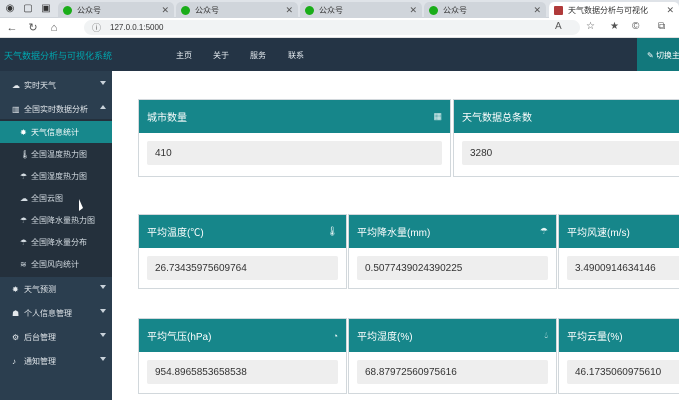  Describe the element at coordinates (56, 220) in the screenshot. I see `sidebar-item-precip-heatmap: ☂ 全国降水量热力图` at that location.